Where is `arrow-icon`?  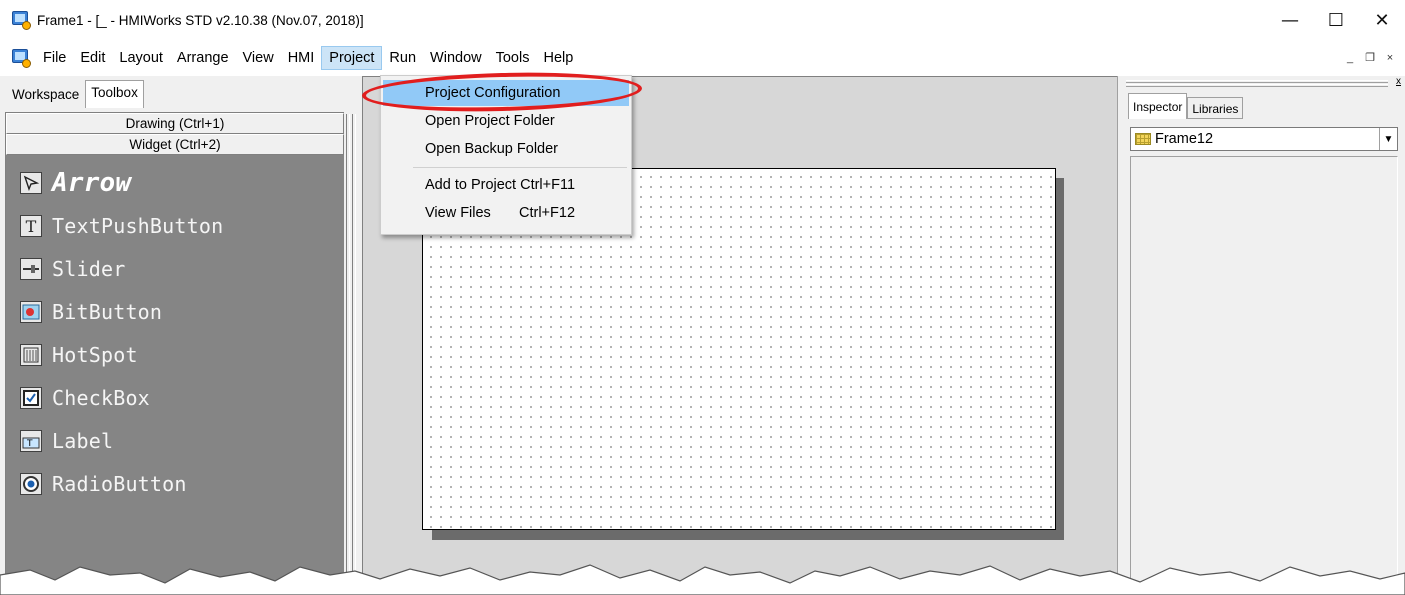
arrow-icon is located at coordinates (31, 183).